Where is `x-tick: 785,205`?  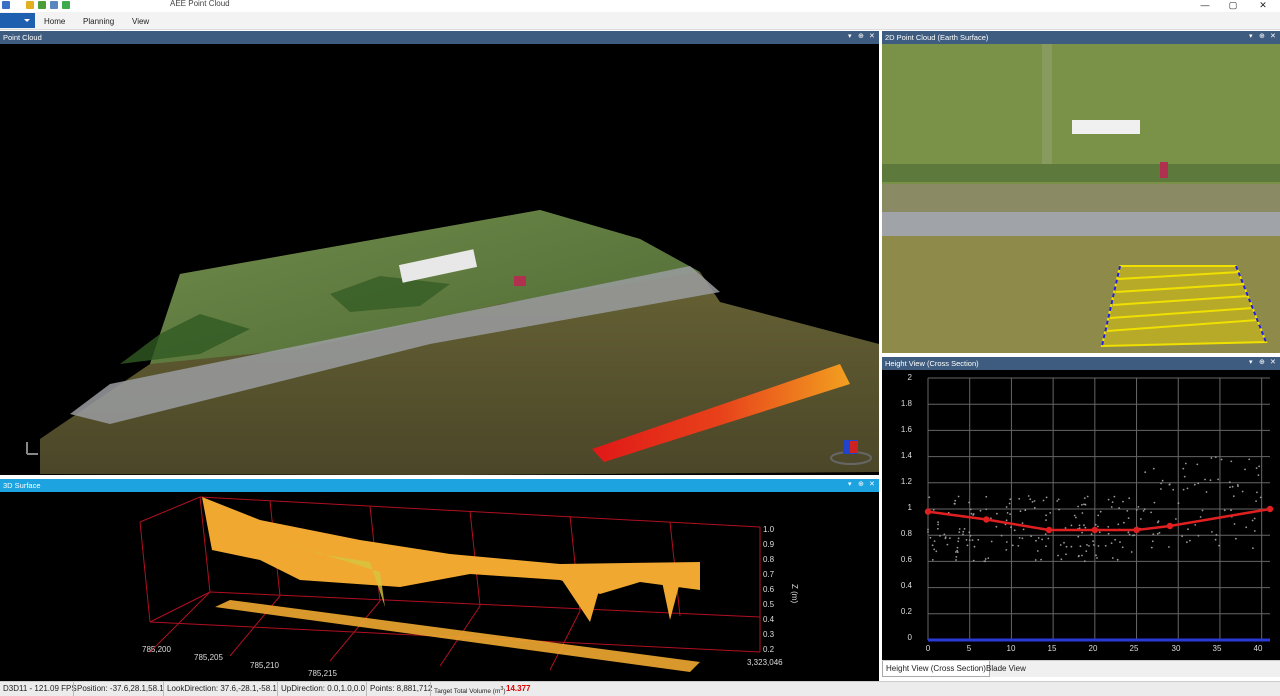 x-tick: 785,205 is located at coordinates (208, 657).